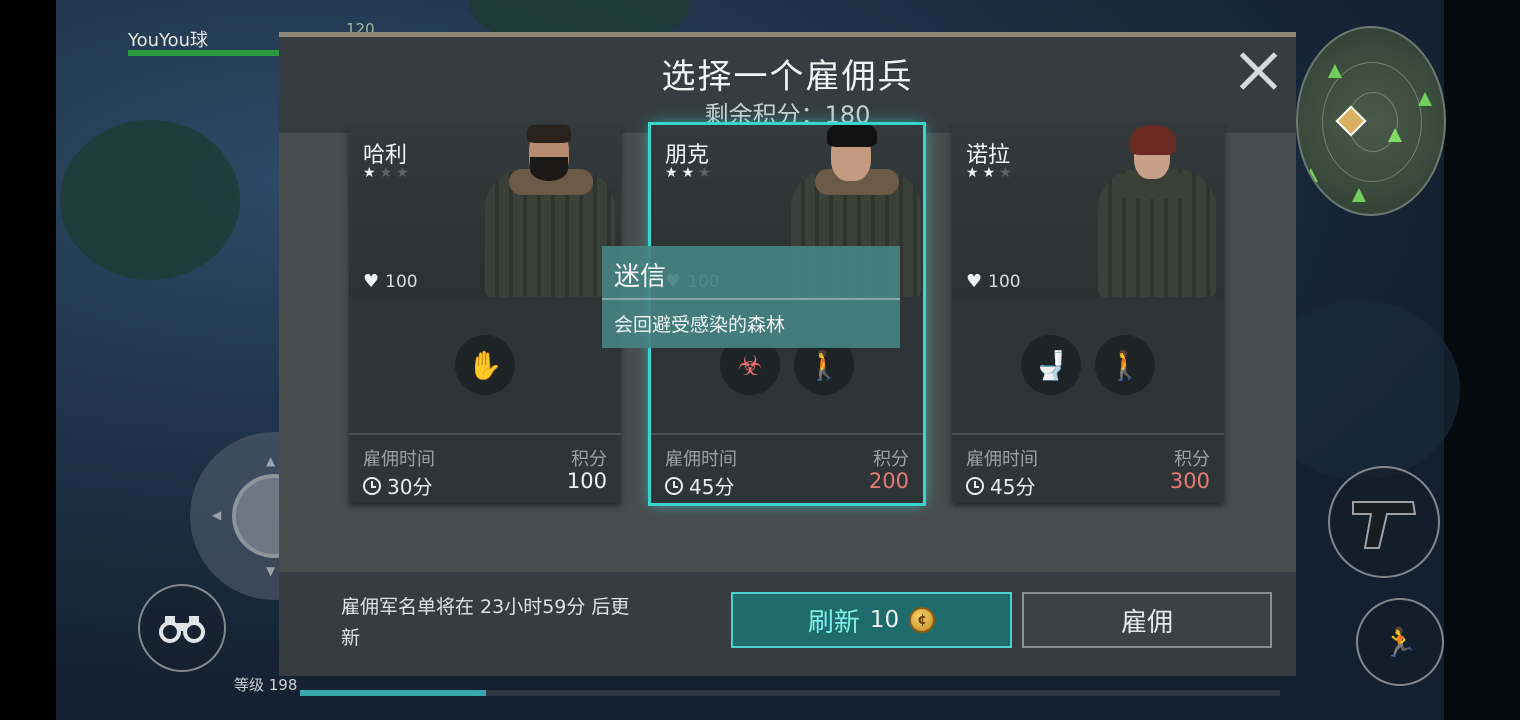  I want to click on dialog-footer: 雇佣军名单将在 23小时59分 后更新 刷新 10 ¢ 雇佣, so click(787, 624).